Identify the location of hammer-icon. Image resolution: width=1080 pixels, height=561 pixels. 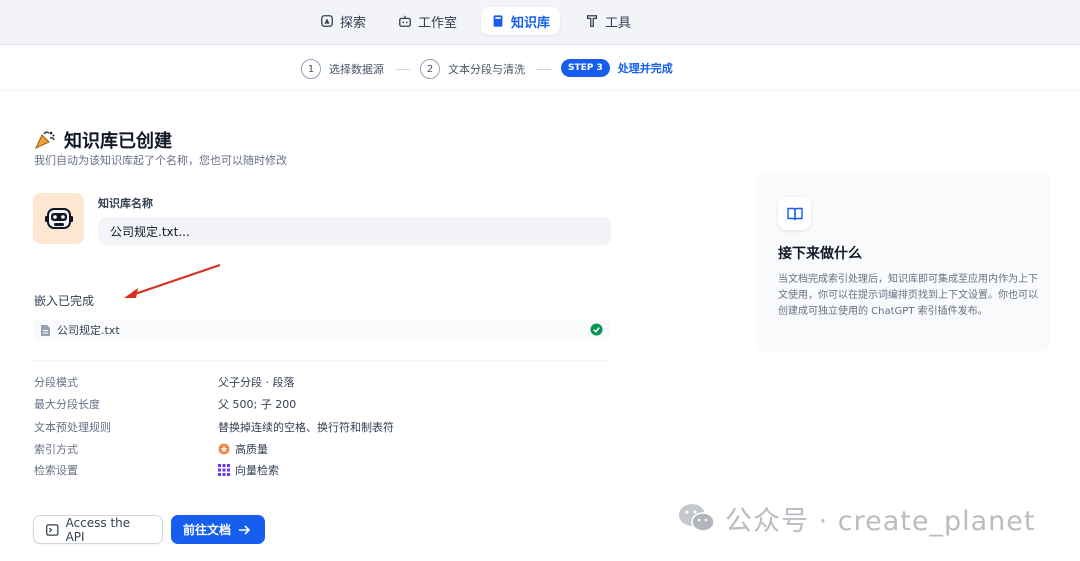
(592, 21).